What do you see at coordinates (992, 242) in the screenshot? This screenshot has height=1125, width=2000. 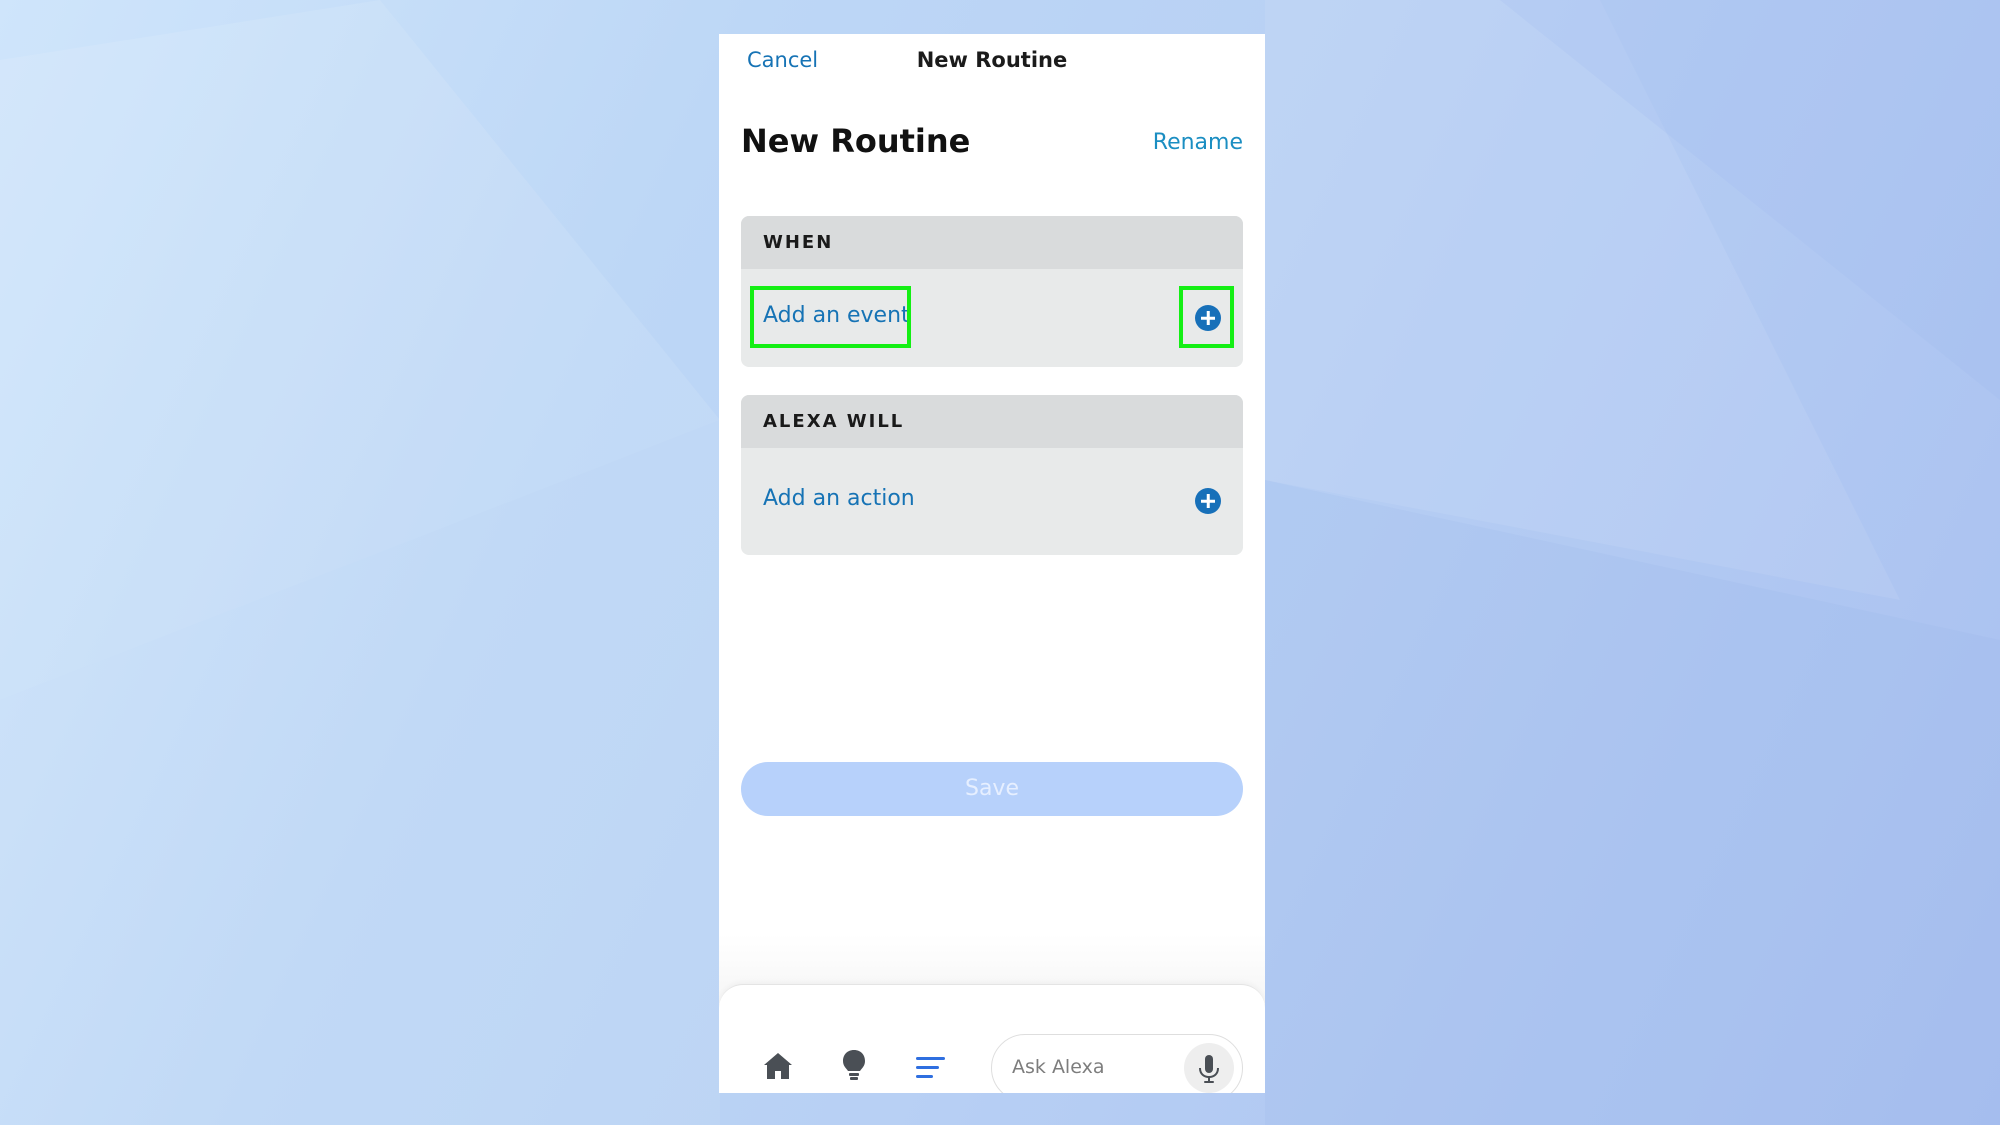 I see `when-section-header: WHEN` at bounding box center [992, 242].